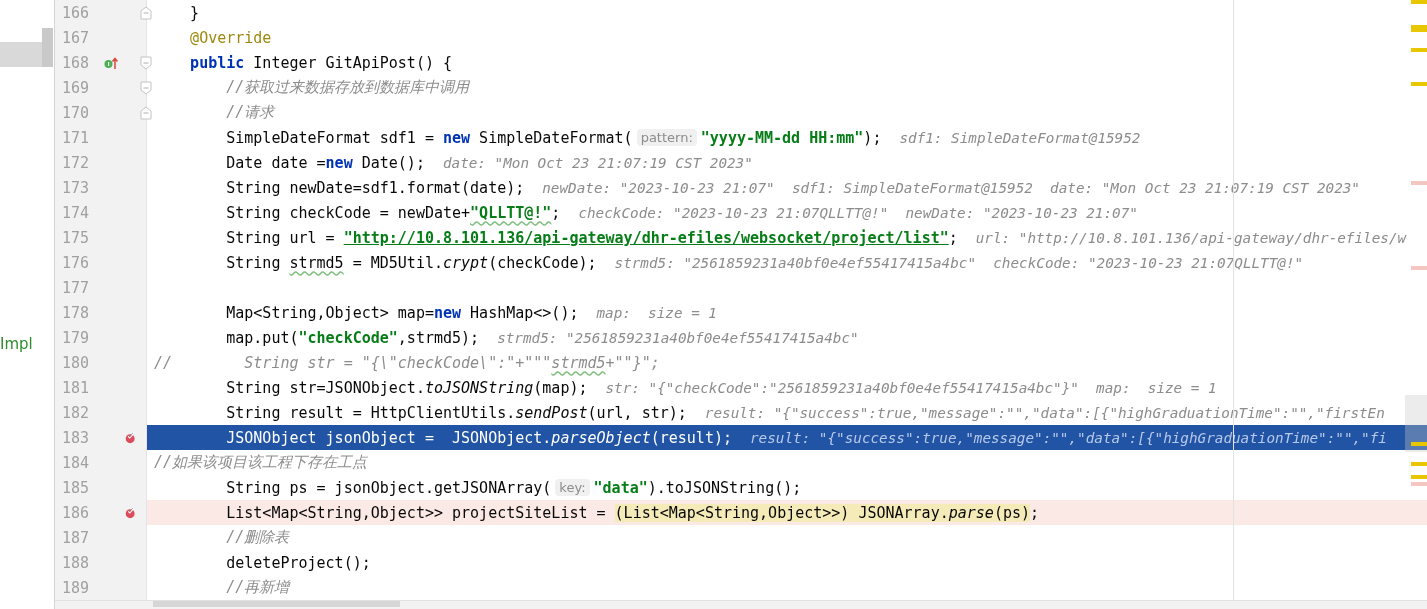  Describe the element at coordinates (656, 312) in the screenshot. I see `debug-value: map: size = 1` at that location.